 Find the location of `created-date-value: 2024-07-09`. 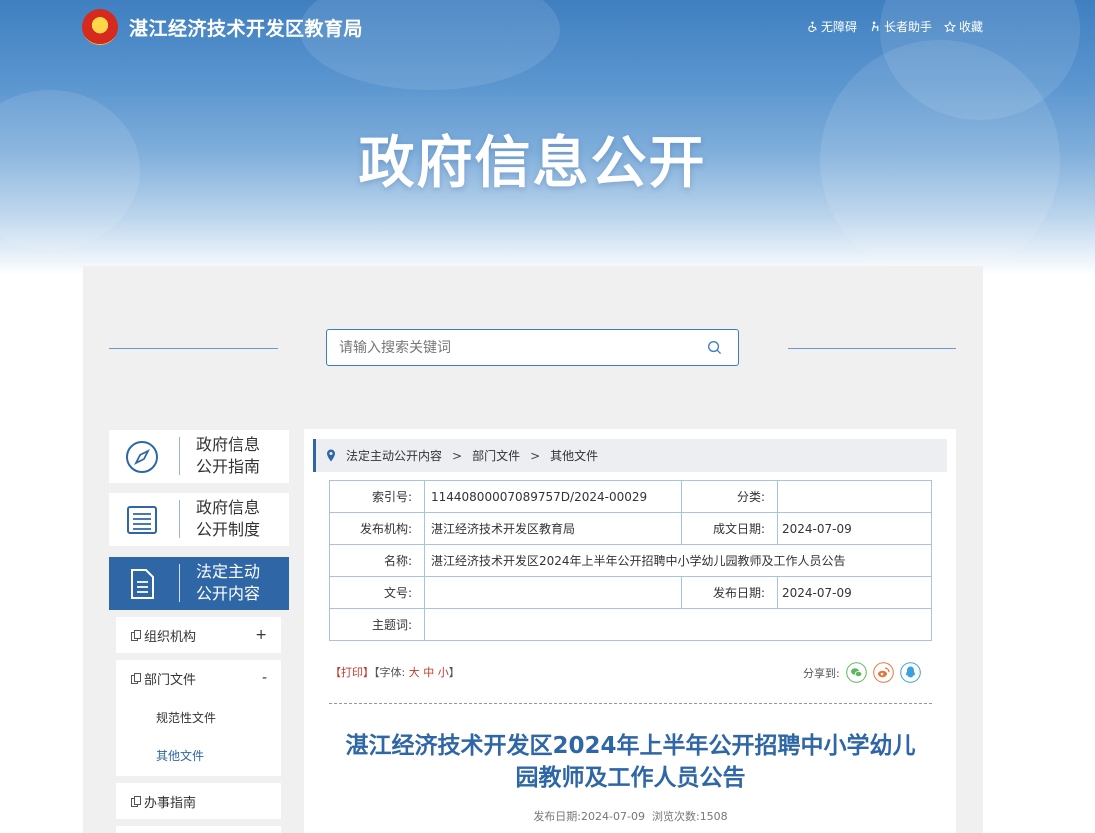

created-date-value: 2024-07-09 is located at coordinates (854, 528).